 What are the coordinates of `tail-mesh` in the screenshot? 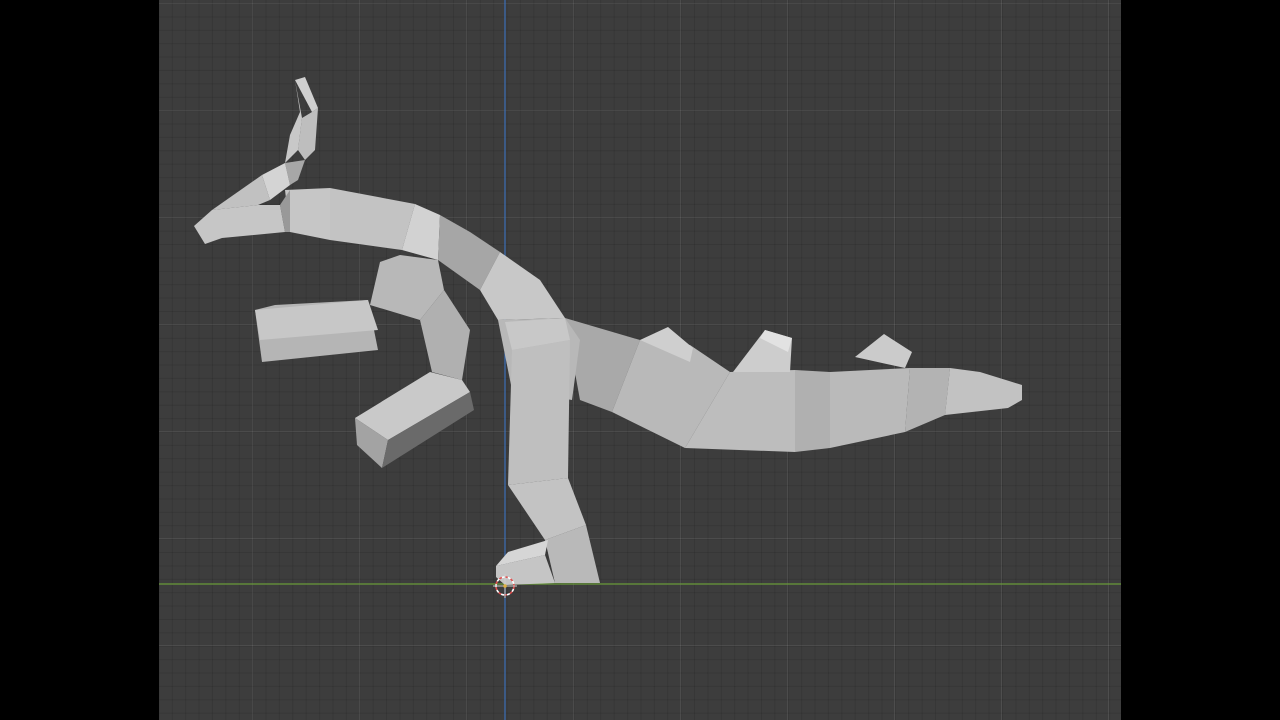 It's located at (793, 385).